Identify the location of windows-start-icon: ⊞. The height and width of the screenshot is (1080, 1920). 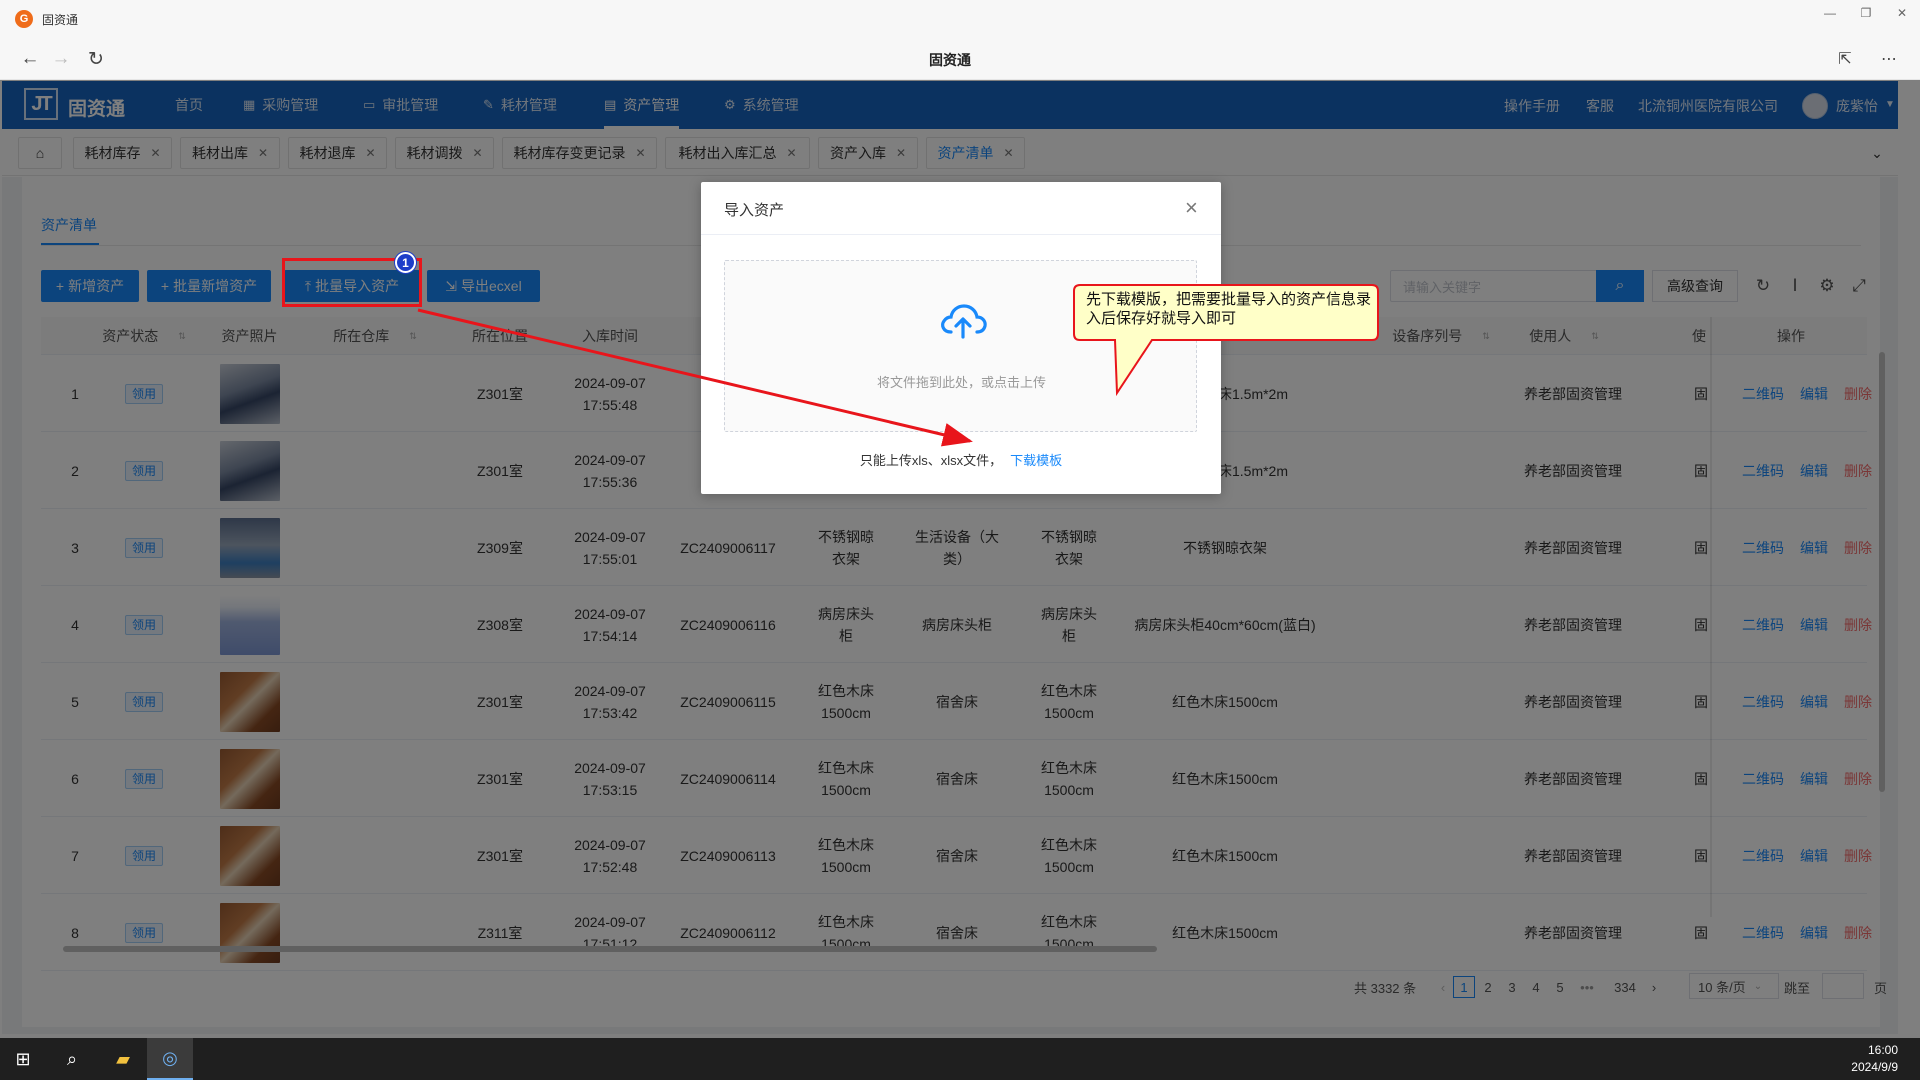
(23, 1059).